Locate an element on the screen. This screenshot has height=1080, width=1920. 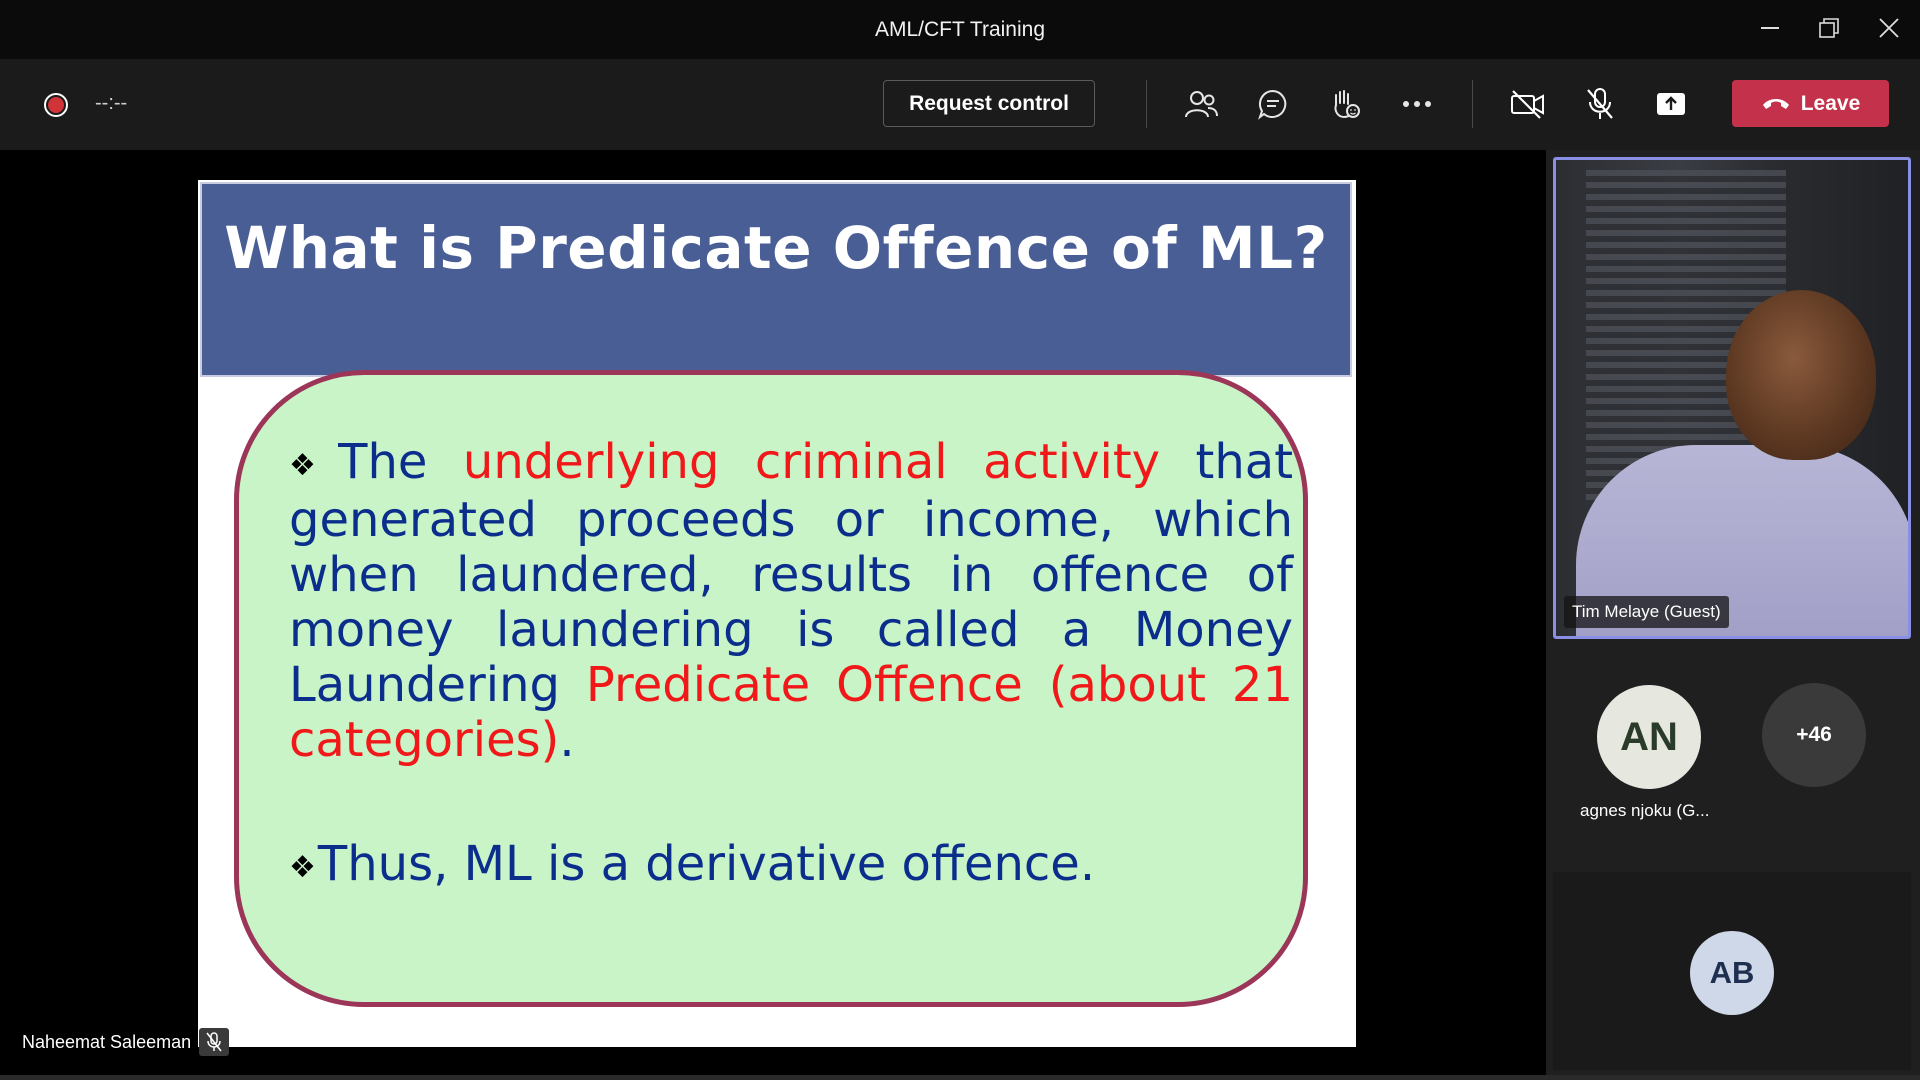
window-title: AML/CFT Training is located at coordinates (960, 29).